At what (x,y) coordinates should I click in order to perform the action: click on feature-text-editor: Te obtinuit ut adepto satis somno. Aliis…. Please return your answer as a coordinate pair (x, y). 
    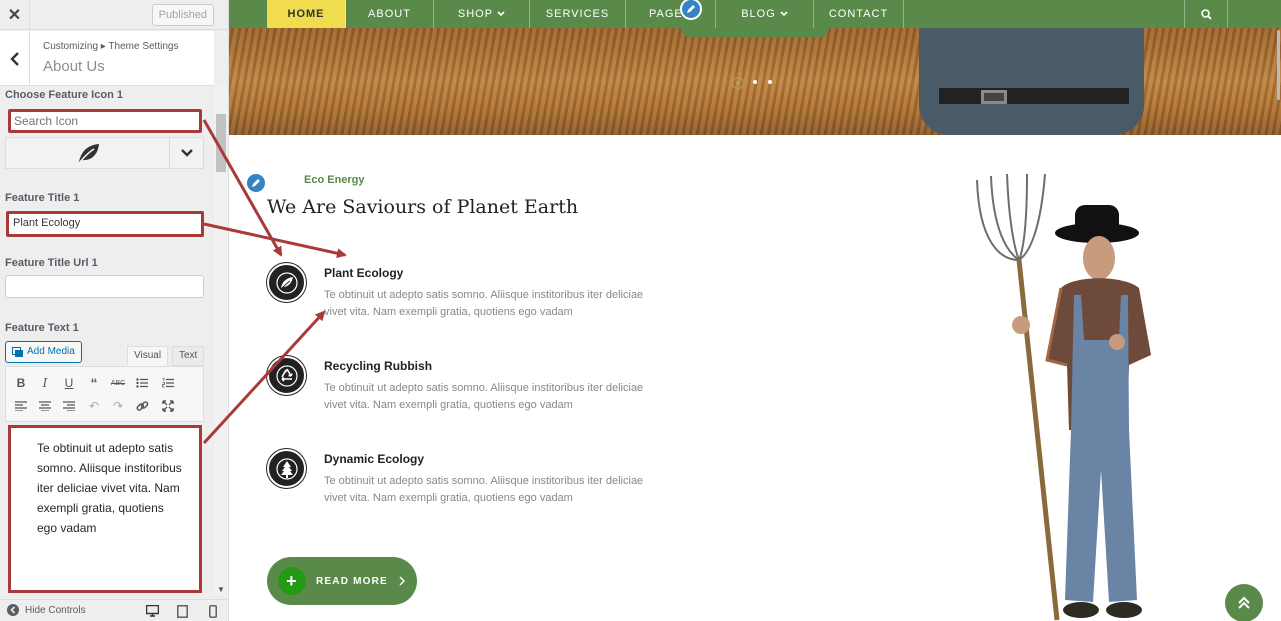
    Looking at the image, I should click on (105, 509).